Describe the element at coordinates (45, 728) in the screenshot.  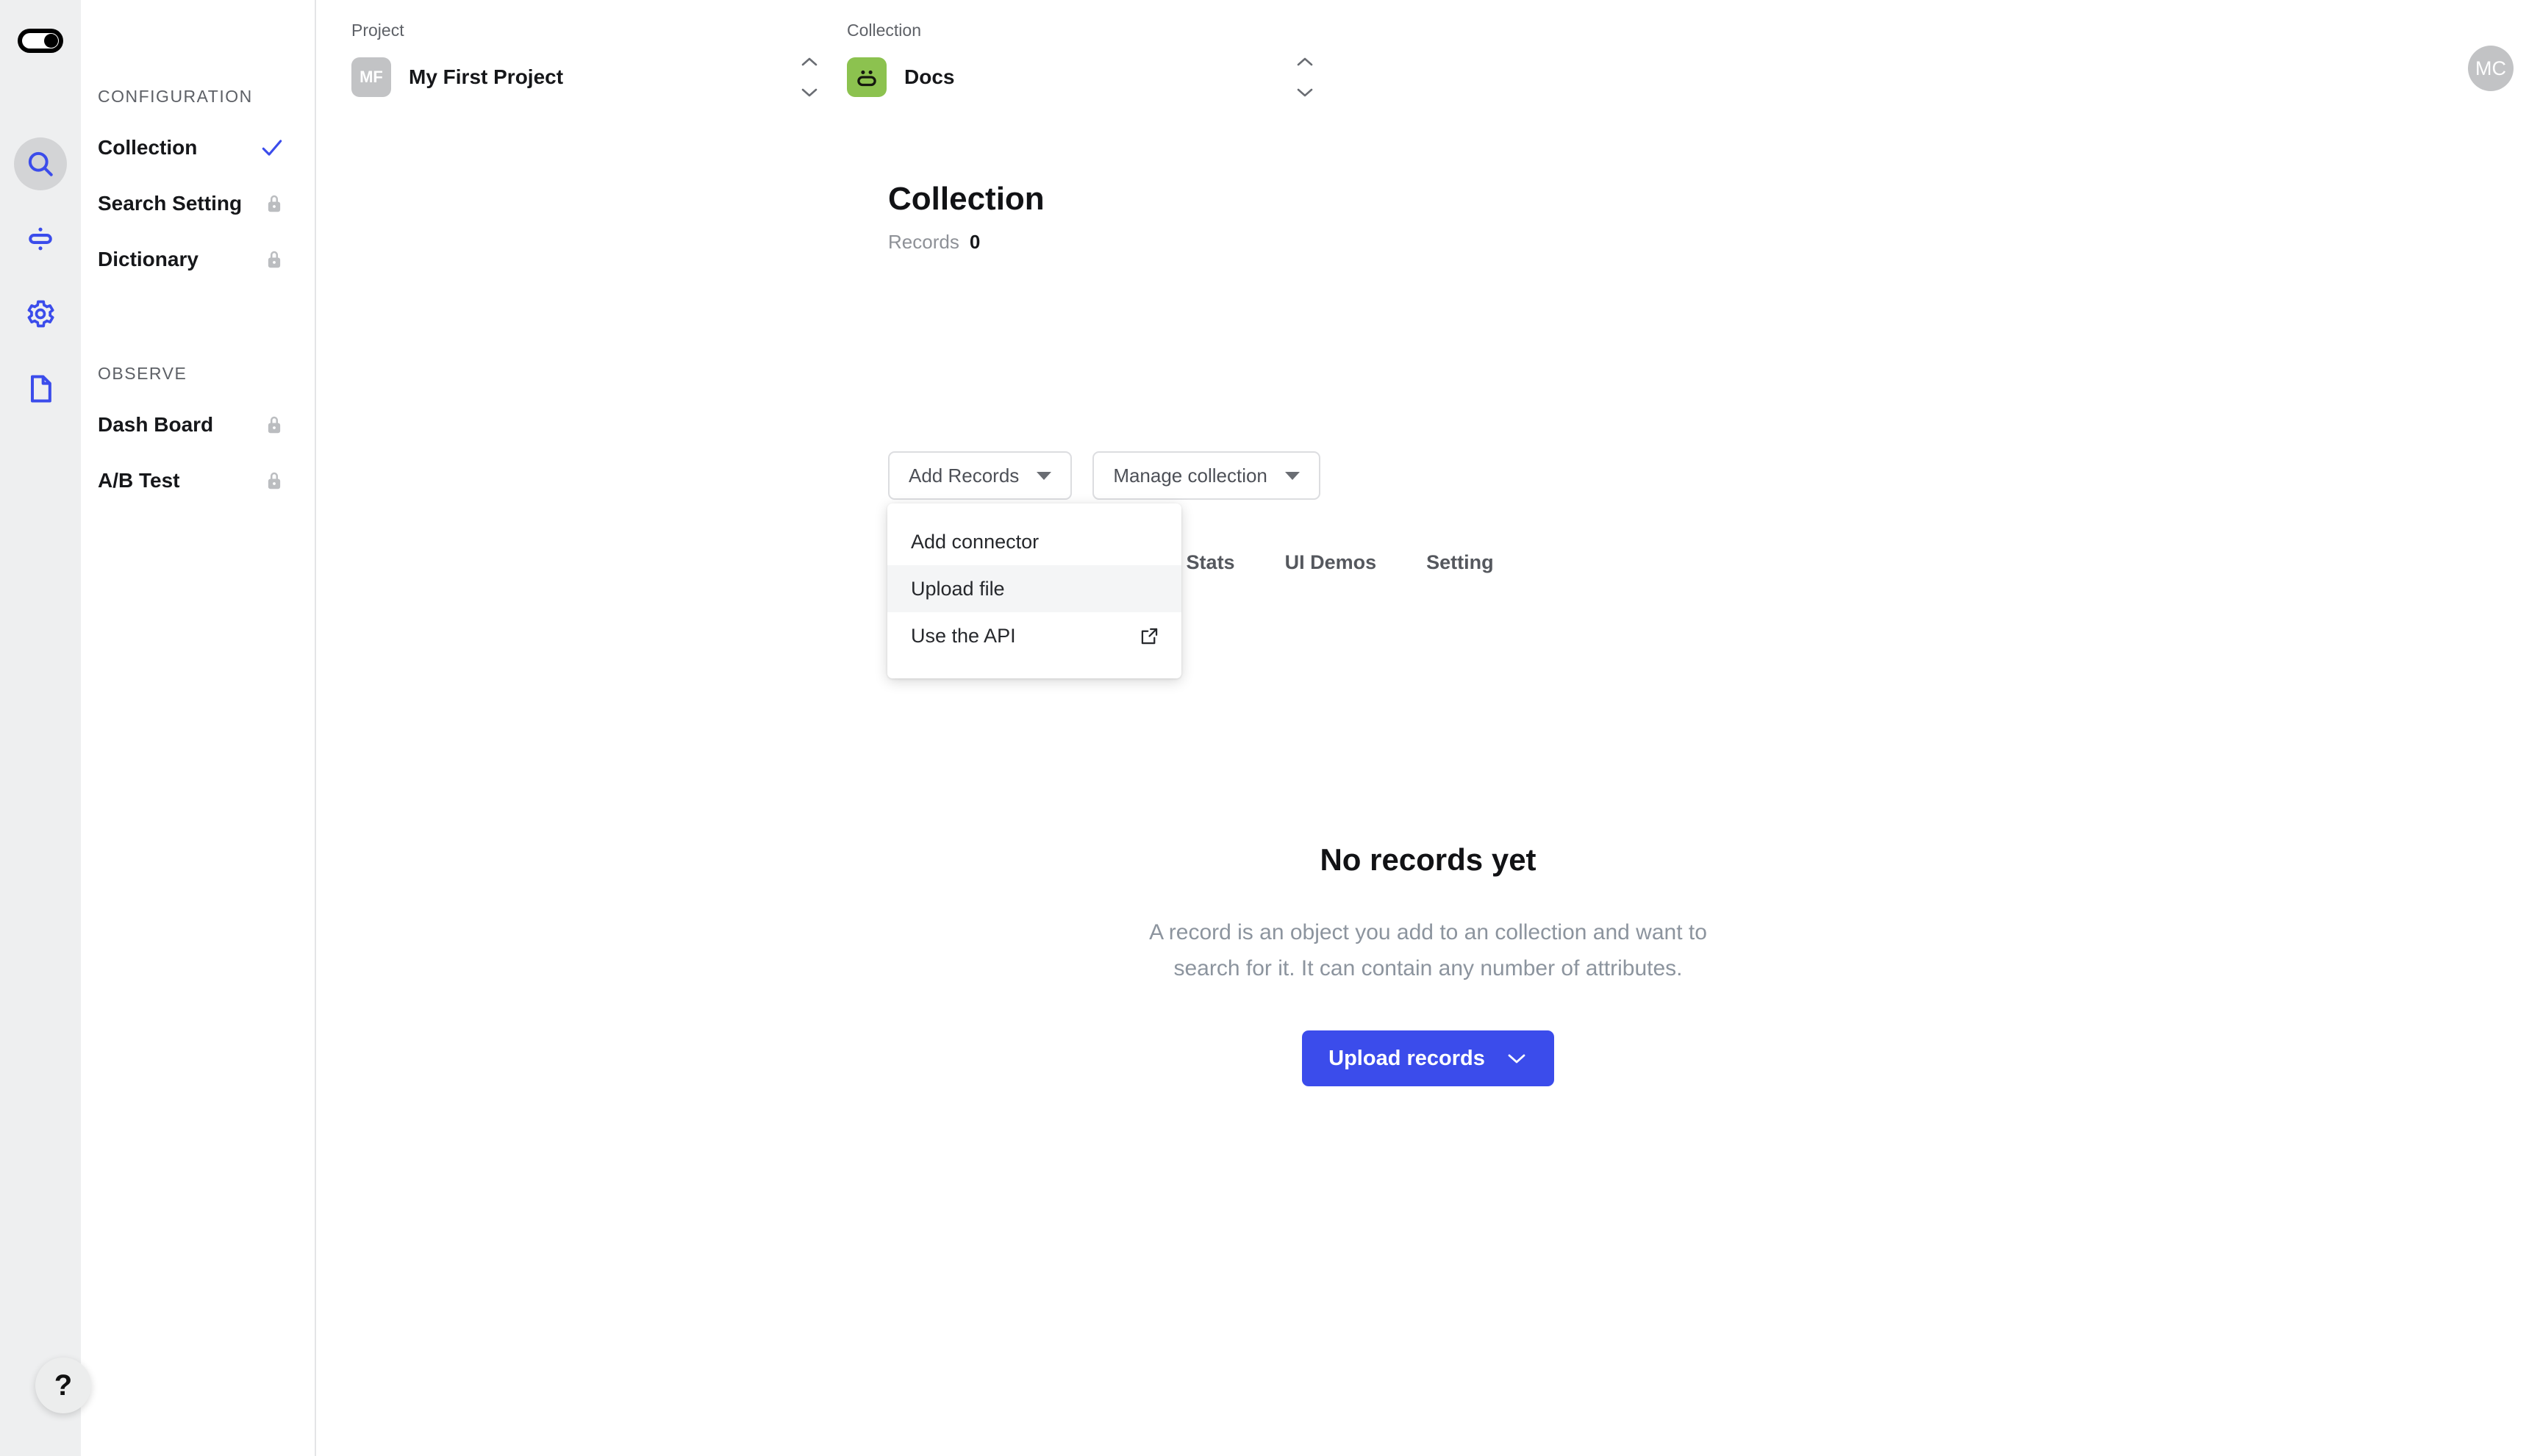
I see `icon-rail: ?` at that location.